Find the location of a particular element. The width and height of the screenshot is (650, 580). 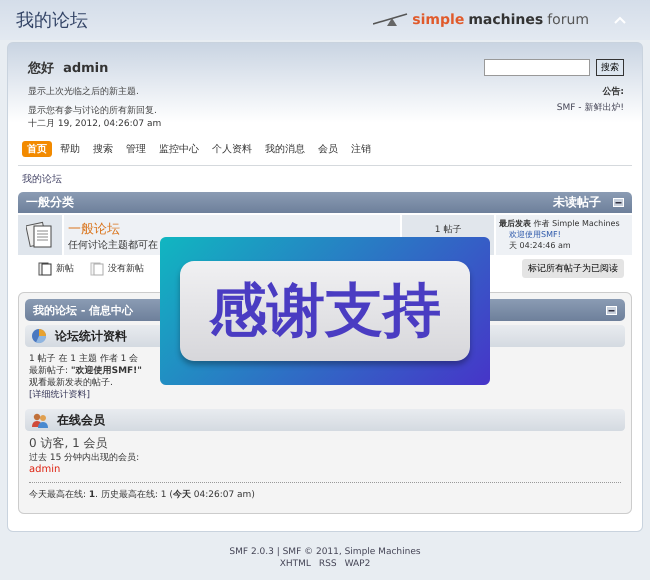

section-title: 在线会员 is located at coordinates (81, 420).